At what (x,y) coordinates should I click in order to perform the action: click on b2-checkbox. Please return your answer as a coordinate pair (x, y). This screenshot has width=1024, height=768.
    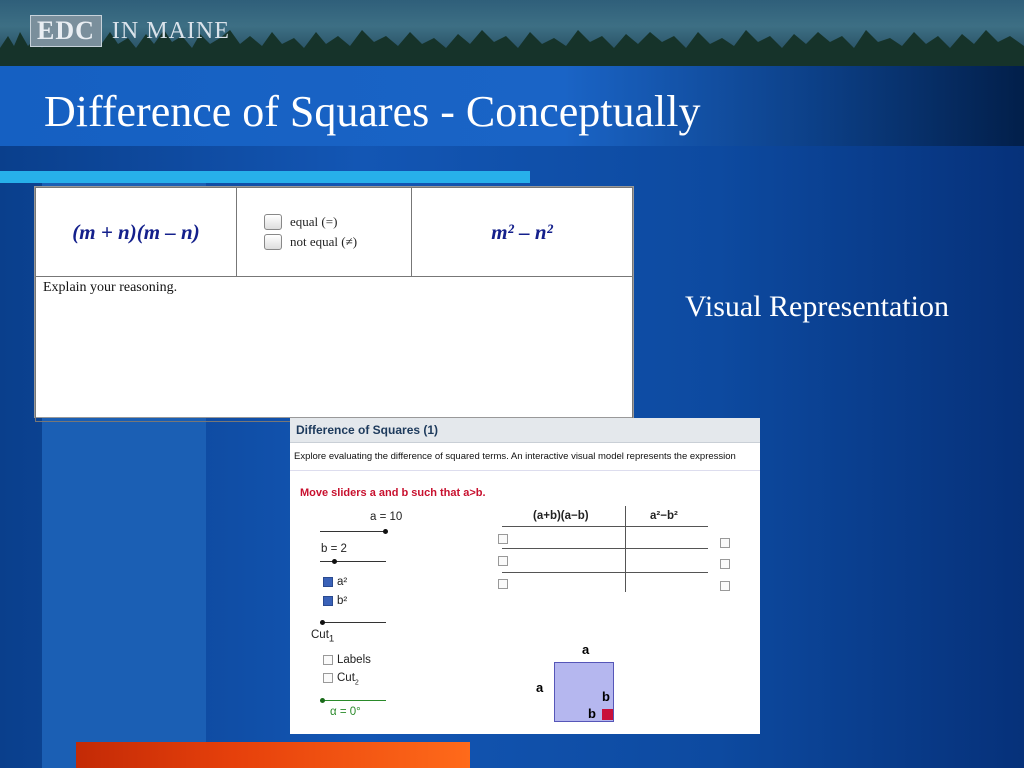
    Looking at the image, I should click on (328, 600).